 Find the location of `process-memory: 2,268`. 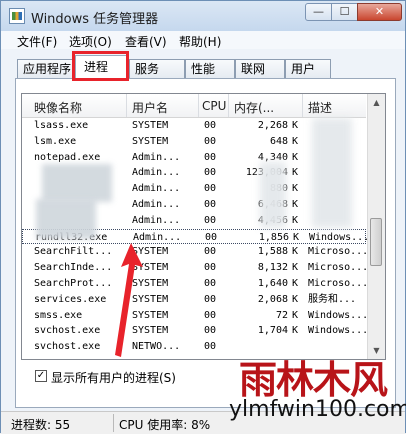

process-memory: 2,268 is located at coordinates (272, 125).